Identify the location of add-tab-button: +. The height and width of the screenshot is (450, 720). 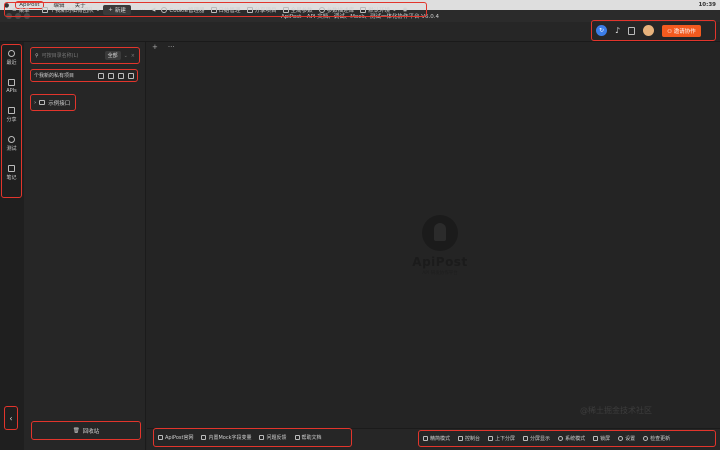
(155, 47).